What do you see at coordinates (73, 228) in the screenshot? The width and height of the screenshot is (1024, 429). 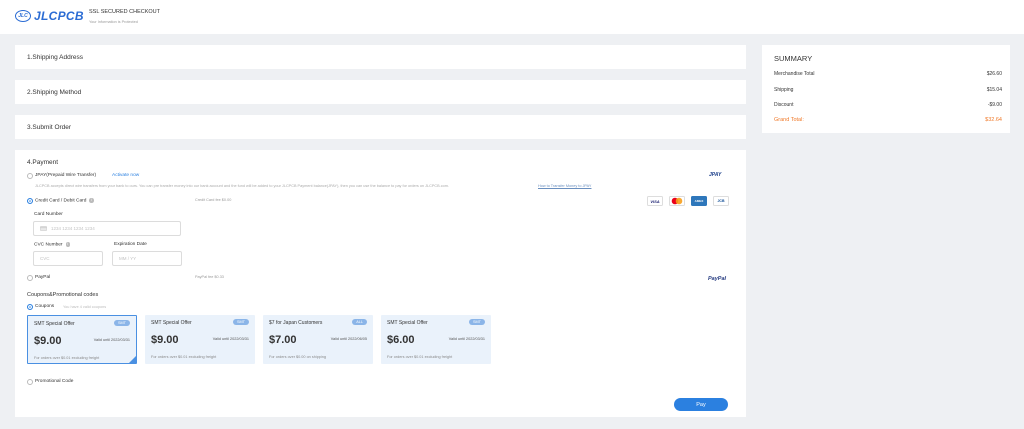 I see `card-number-placeholder: 1234 1234 1234 1234` at bounding box center [73, 228].